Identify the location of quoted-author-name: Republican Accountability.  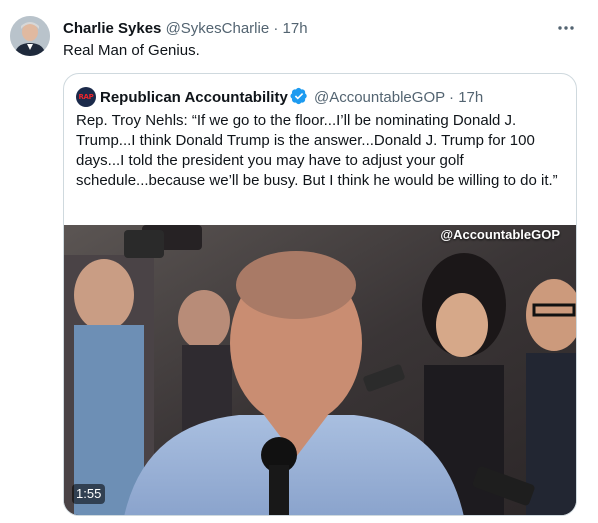
(194, 97).